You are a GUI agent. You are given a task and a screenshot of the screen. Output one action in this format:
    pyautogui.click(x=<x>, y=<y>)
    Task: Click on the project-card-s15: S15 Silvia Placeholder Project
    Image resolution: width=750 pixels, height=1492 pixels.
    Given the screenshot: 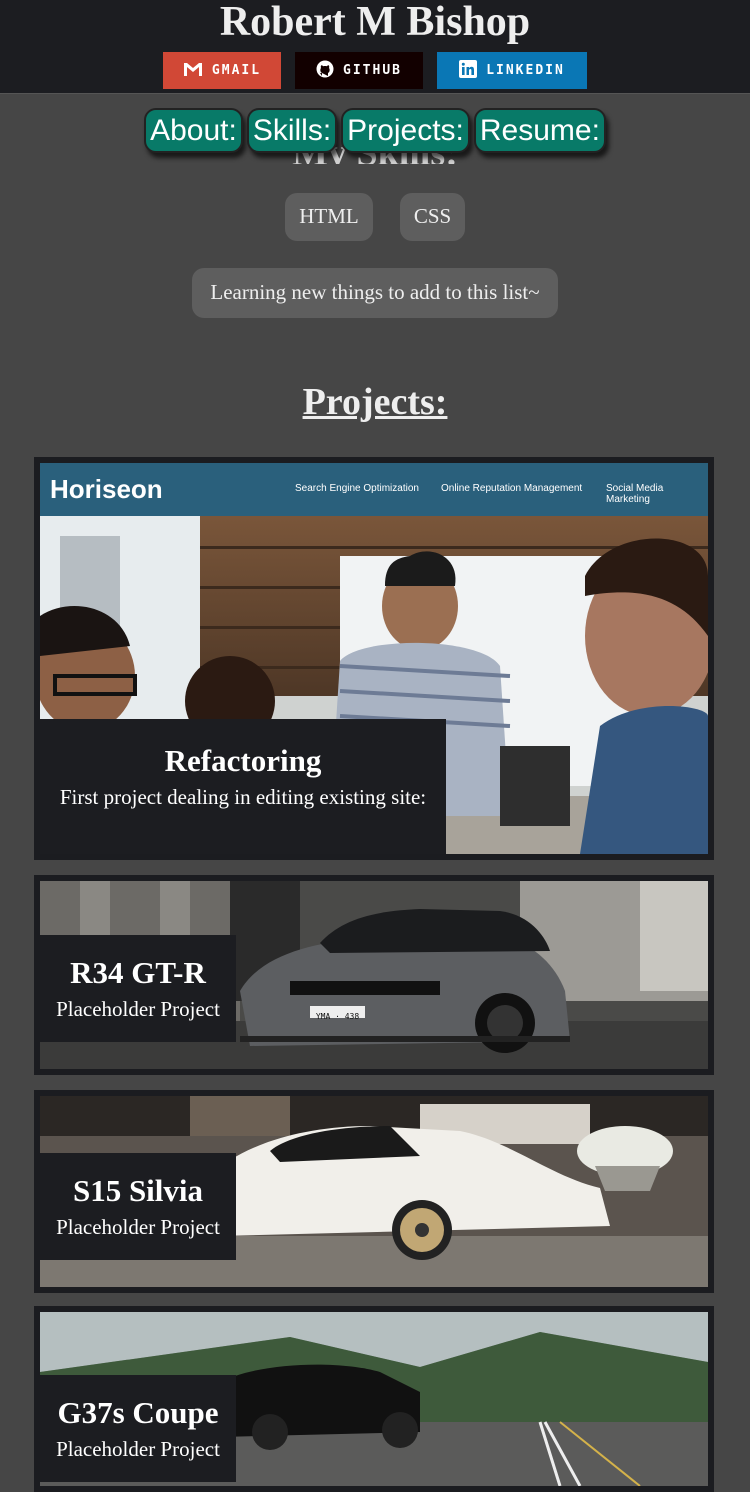 What is the action you would take?
    pyautogui.click(x=374, y=1191)
    